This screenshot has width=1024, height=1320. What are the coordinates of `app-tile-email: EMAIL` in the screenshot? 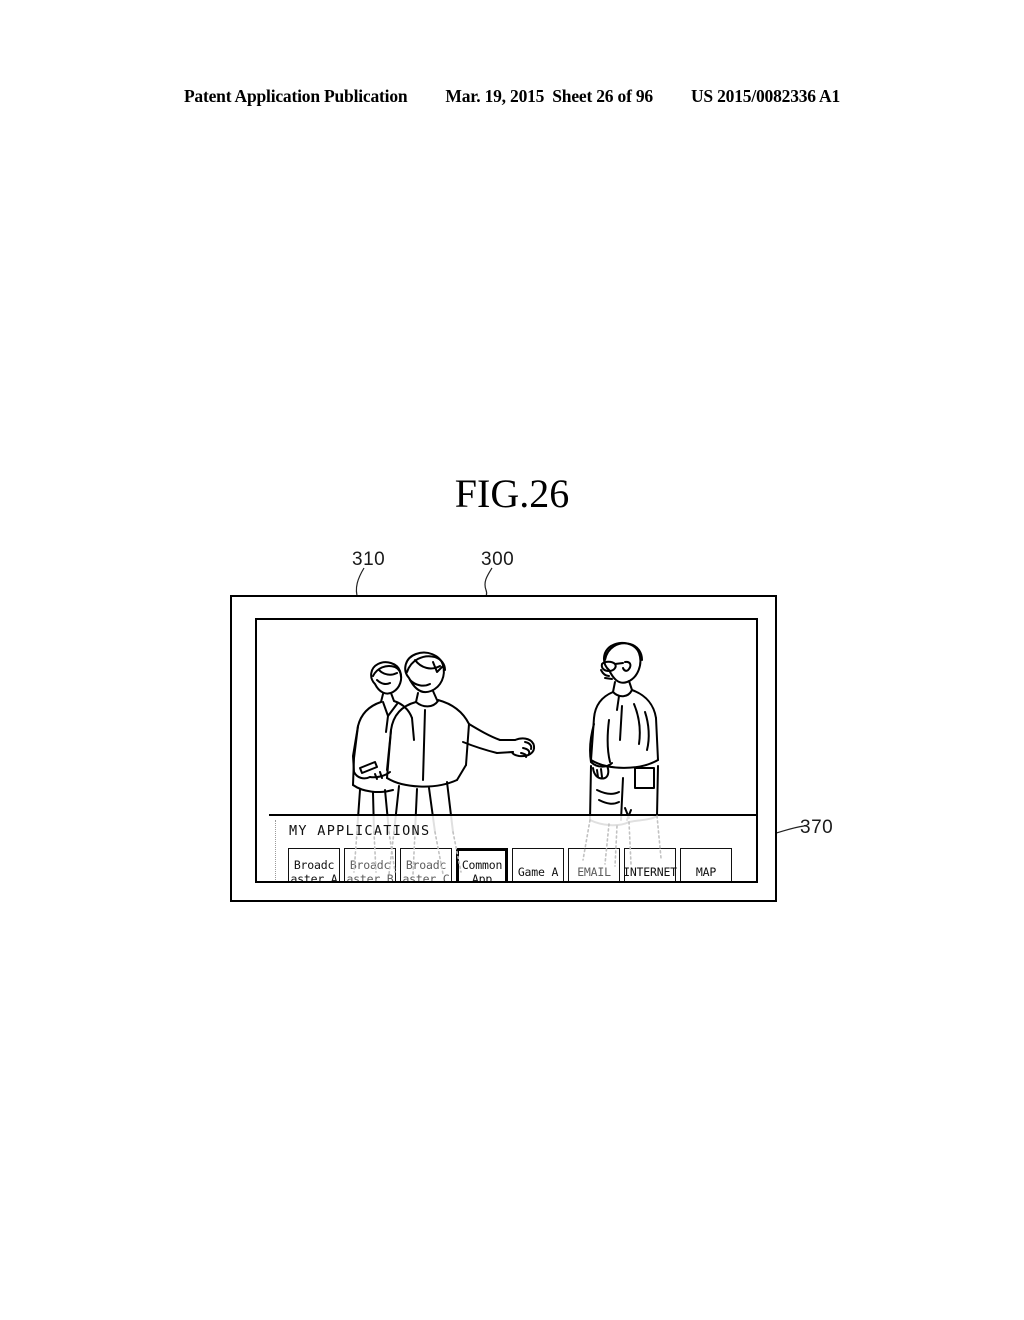 It's located at (594, 864).